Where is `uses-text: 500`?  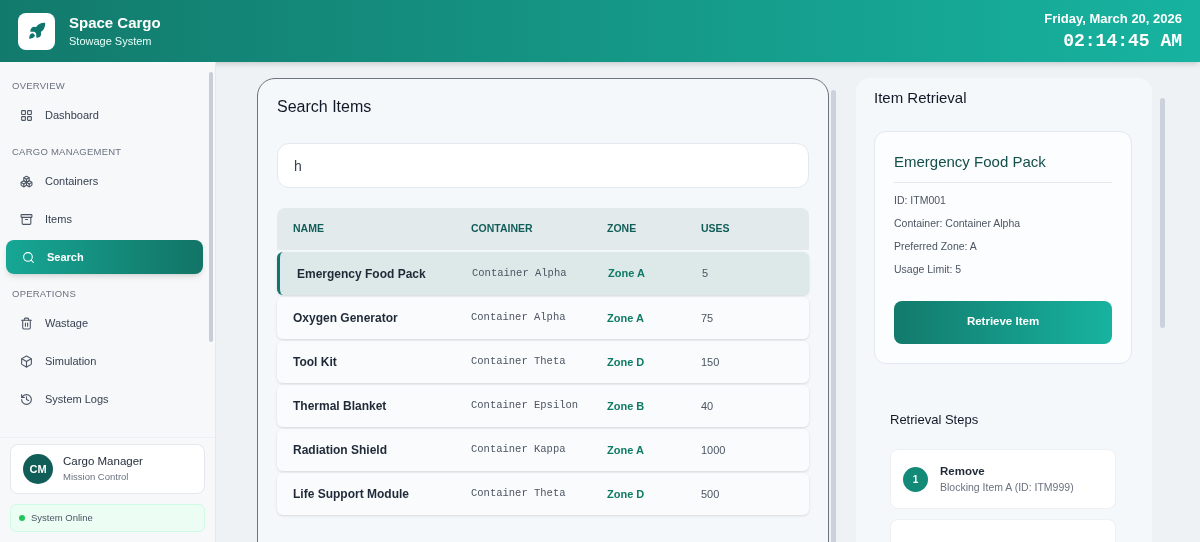
uses-text: 500 is located at coordinates (711, 494).